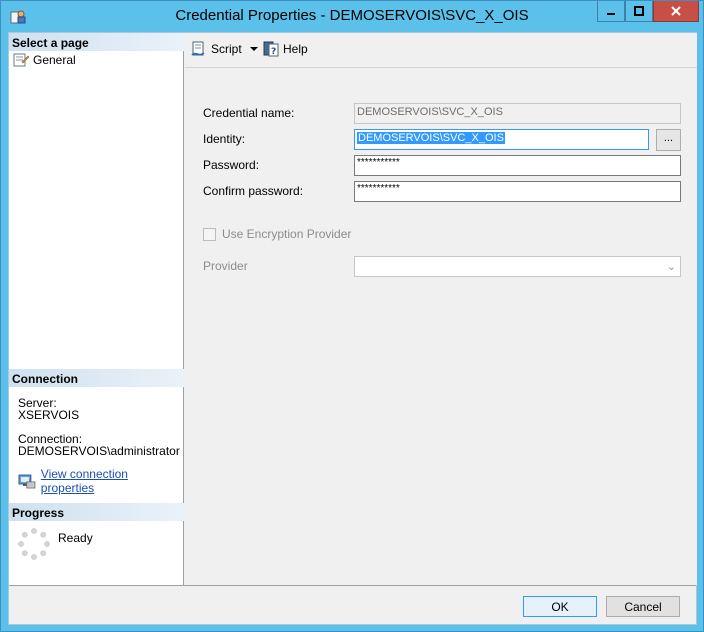 This screenshot has height=632, width=704. Describe the element at coordinates (517, 191) in the screenshot. I see `confirm-password-field: ***********` at that location.